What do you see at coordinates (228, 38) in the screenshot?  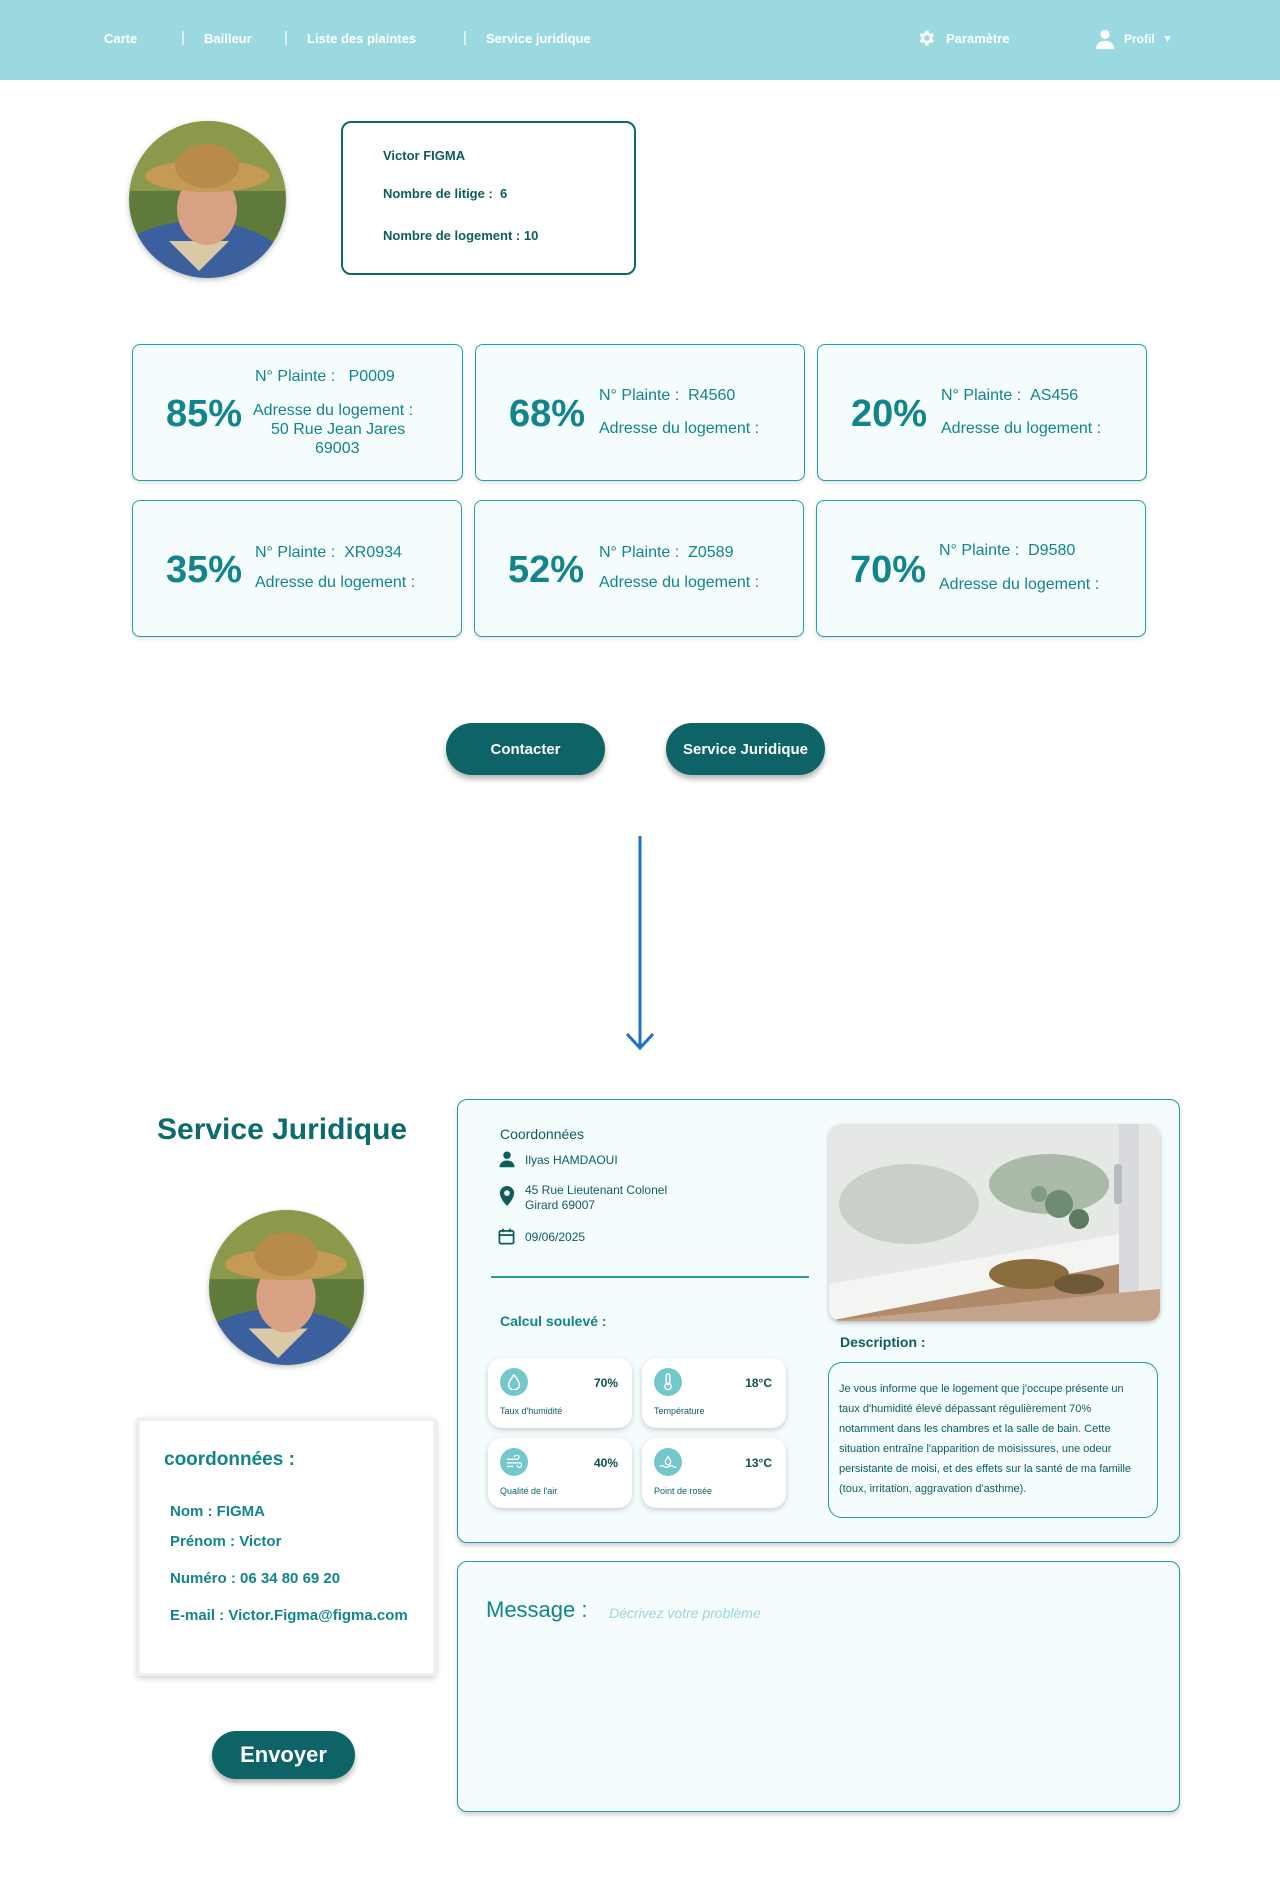 I see `nav-bailleur: Bailleur` at bounding box center [228, 38].